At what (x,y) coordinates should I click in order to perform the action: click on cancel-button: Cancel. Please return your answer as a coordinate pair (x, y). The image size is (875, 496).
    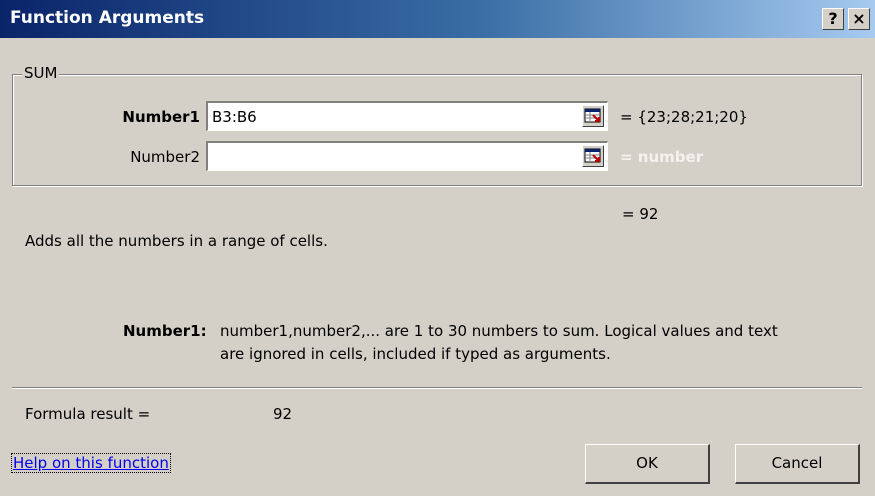
    Looking at the image, I should click on (797, 464).